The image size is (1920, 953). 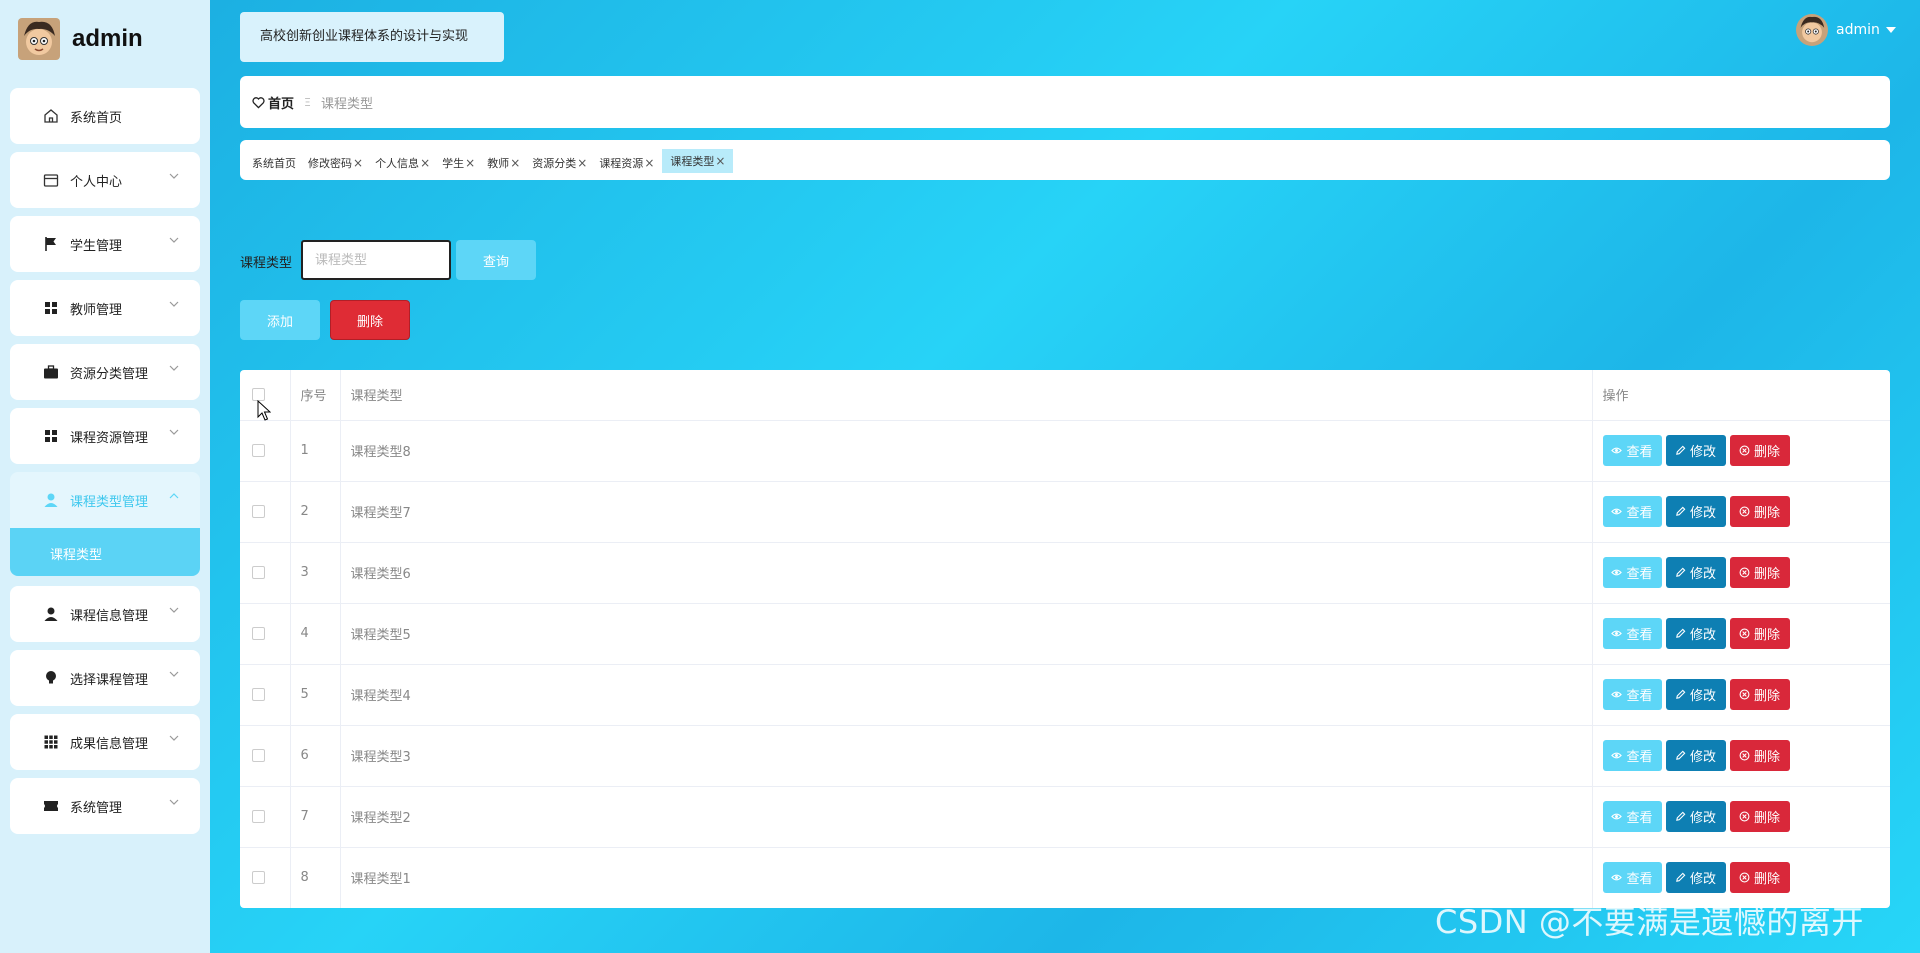 I want to click on batch-delete-button: 删除, so click(x=370, y=320).